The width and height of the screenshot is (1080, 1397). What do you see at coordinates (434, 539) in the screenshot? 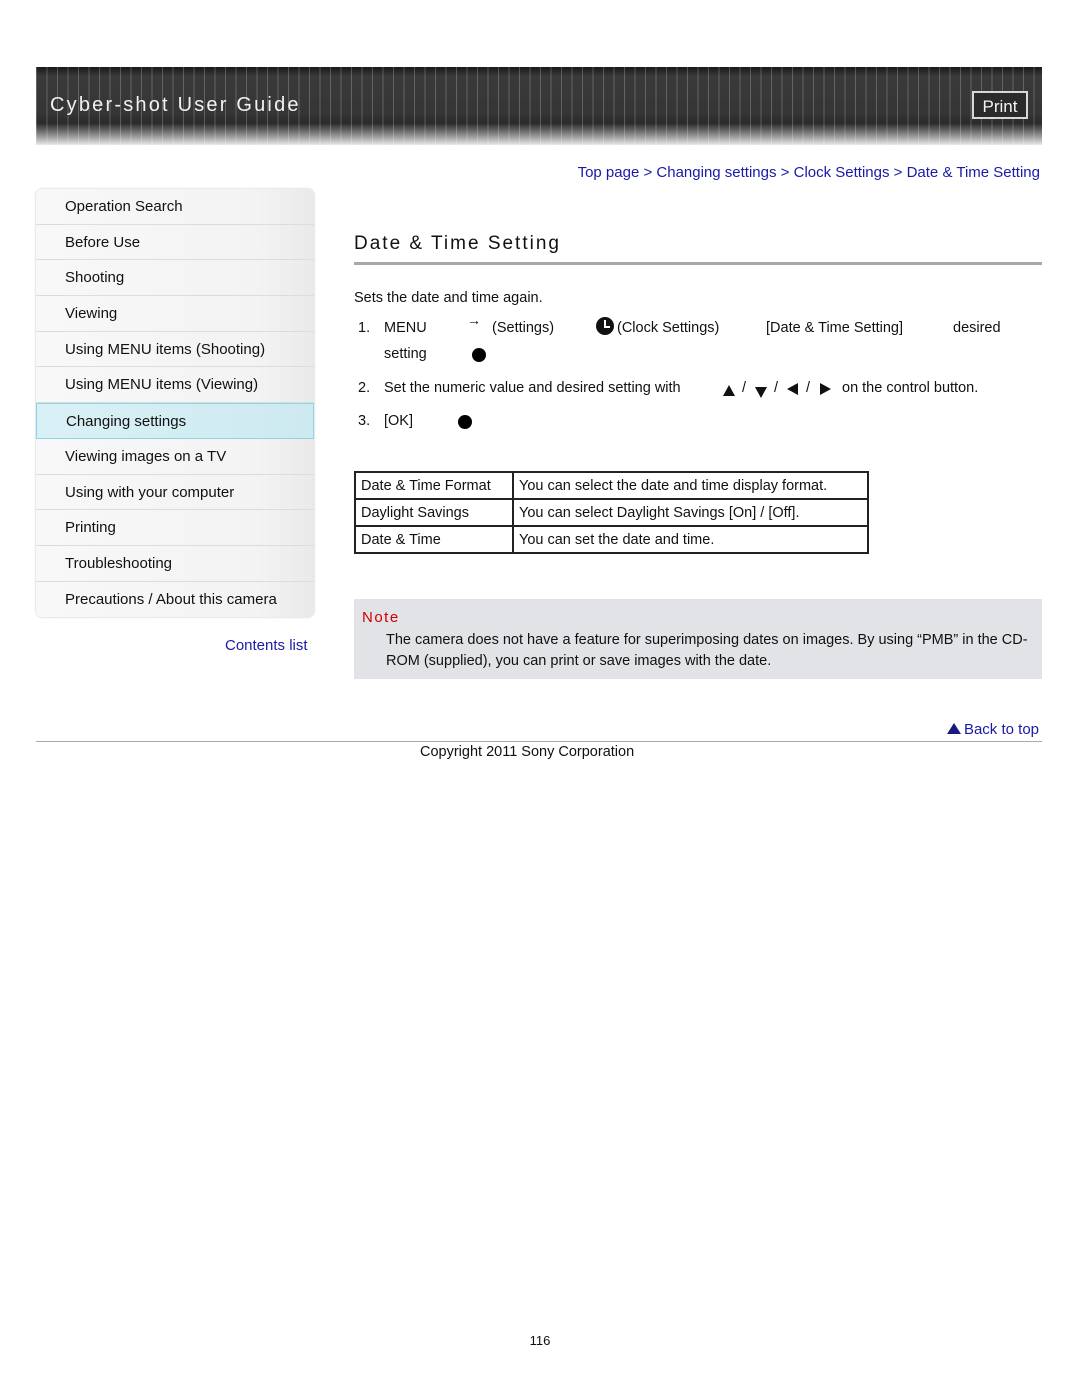
I see `table-cell-name: Date & Time` at bounding box center [434, 539].